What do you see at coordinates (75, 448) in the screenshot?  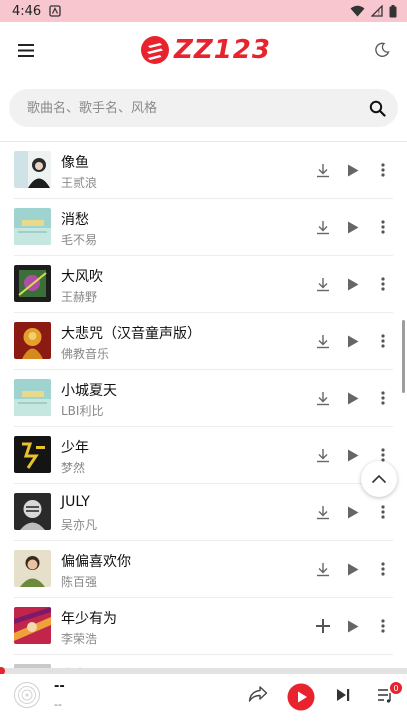 I see `song-title: 少年` at bounding box center [75, 448].